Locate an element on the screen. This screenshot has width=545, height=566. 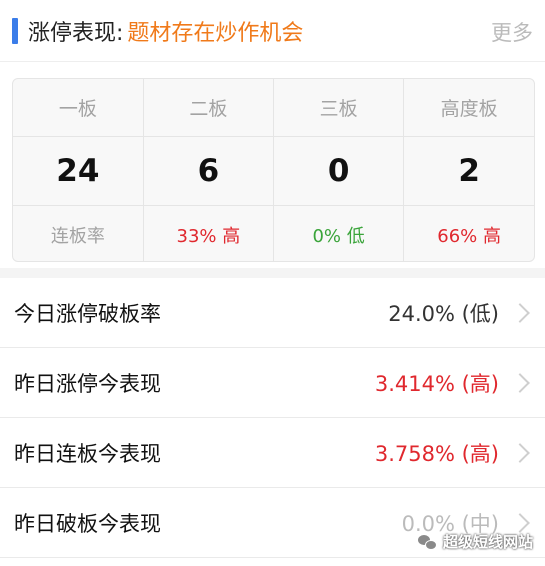
count-board-1: 24 is located at coordinates (78, 171).